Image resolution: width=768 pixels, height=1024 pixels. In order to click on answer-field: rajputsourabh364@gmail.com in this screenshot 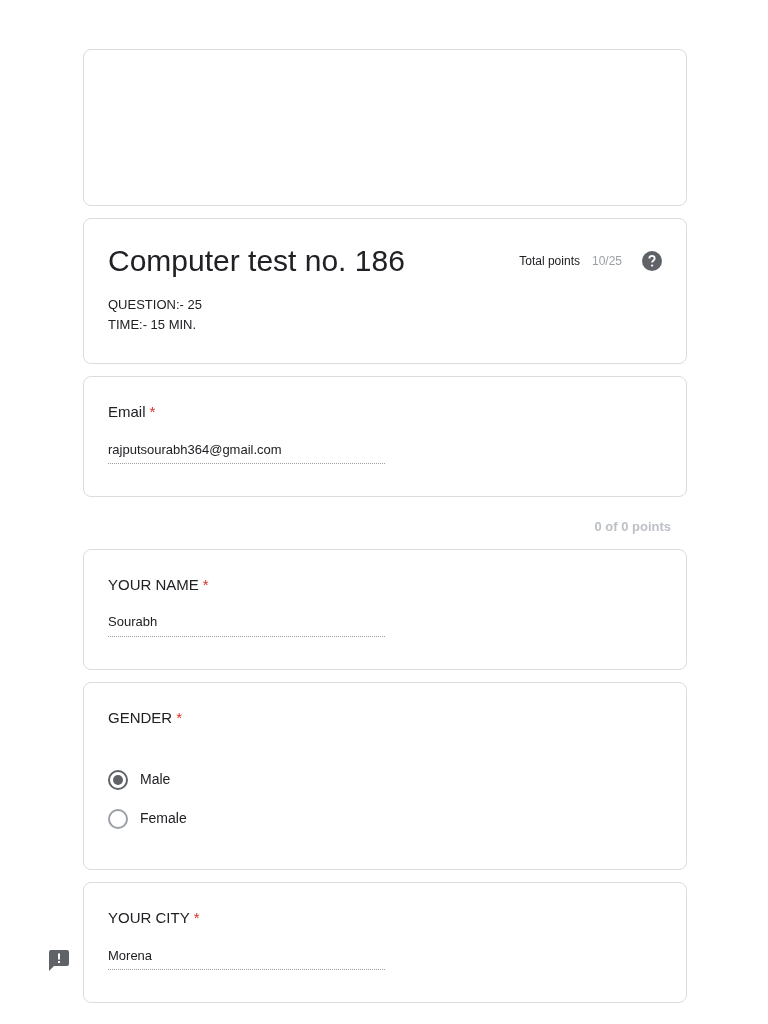, I will do `click(246, 451)`.